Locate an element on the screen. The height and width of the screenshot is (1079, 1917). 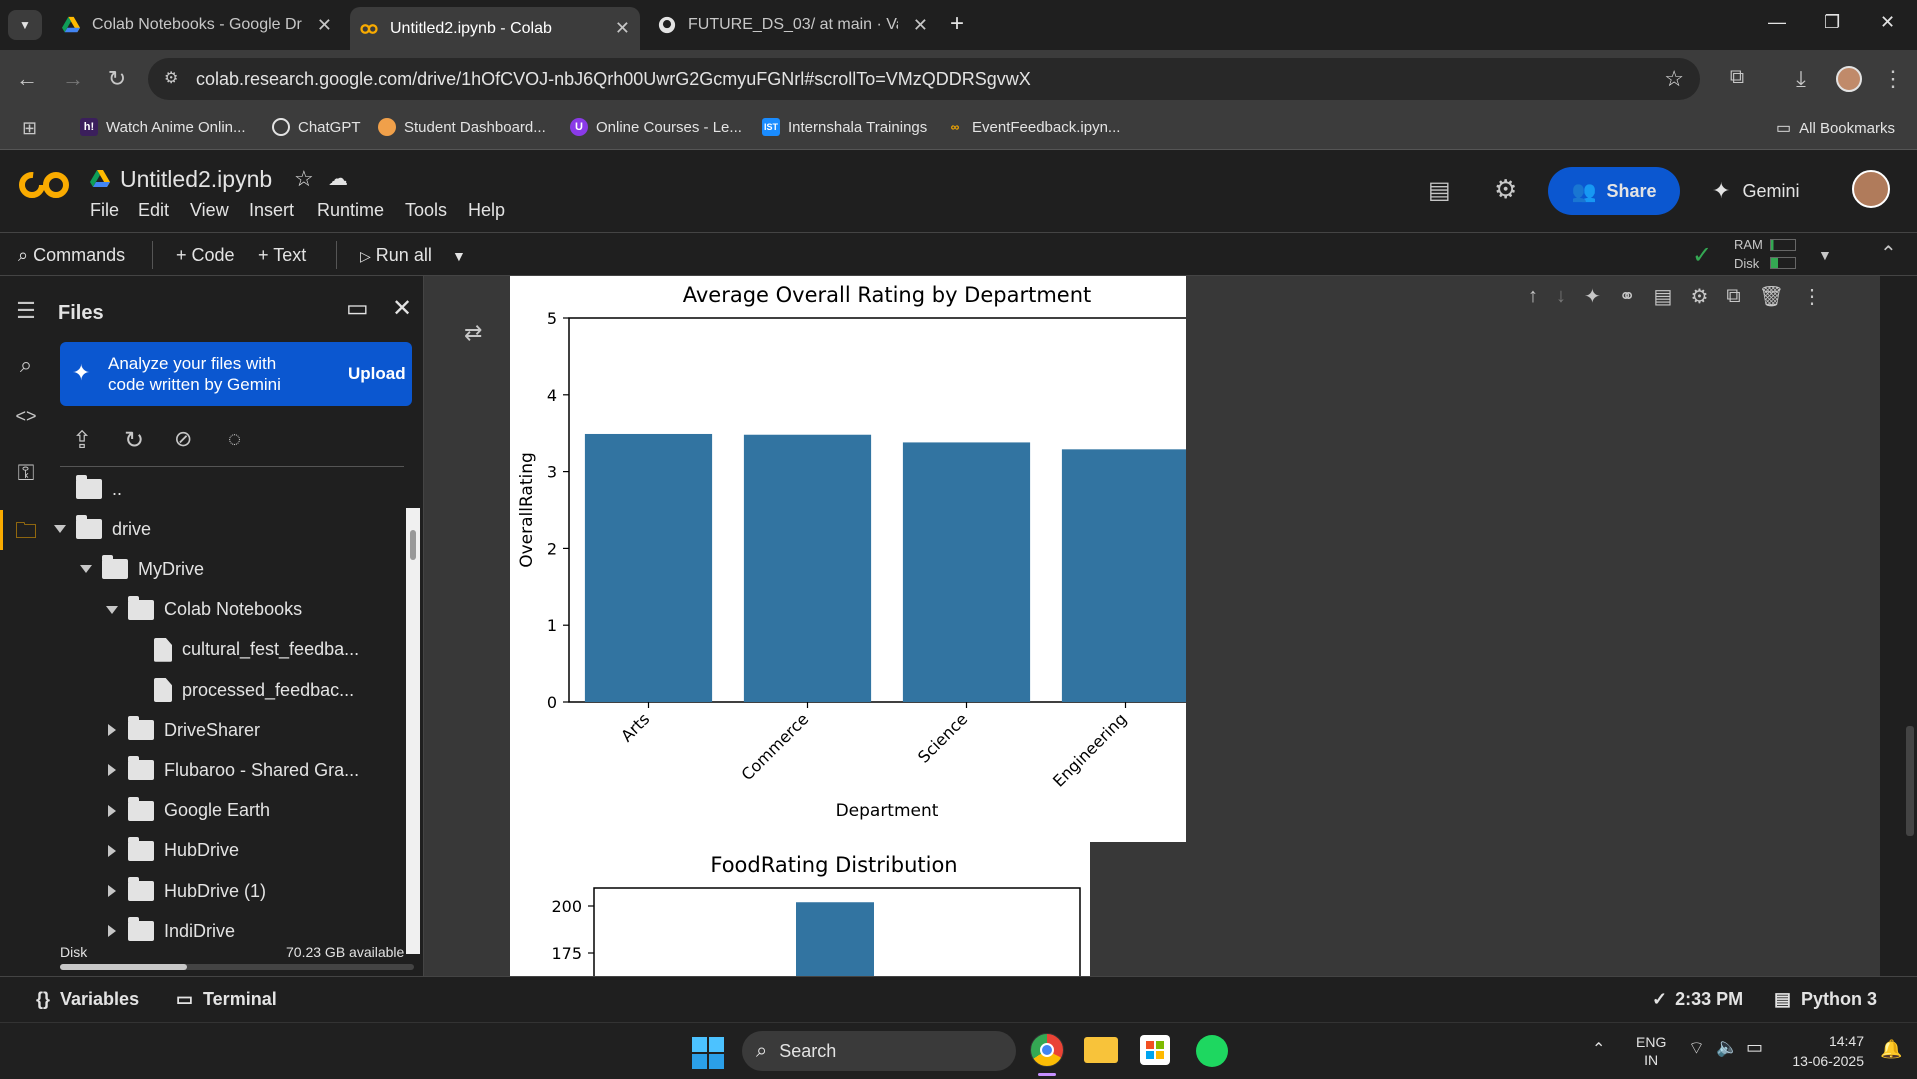
notebook-title: Untitled2.ipynb is located at coordinates (196, 179).